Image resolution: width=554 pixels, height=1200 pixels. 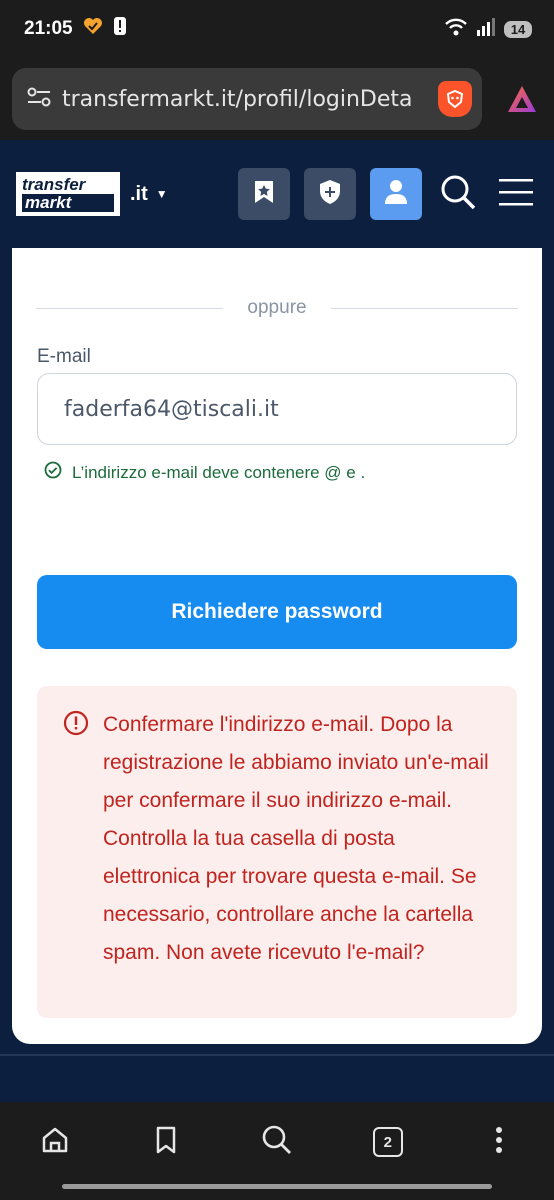 I want to click on email-field, so click(x=277, y=409).